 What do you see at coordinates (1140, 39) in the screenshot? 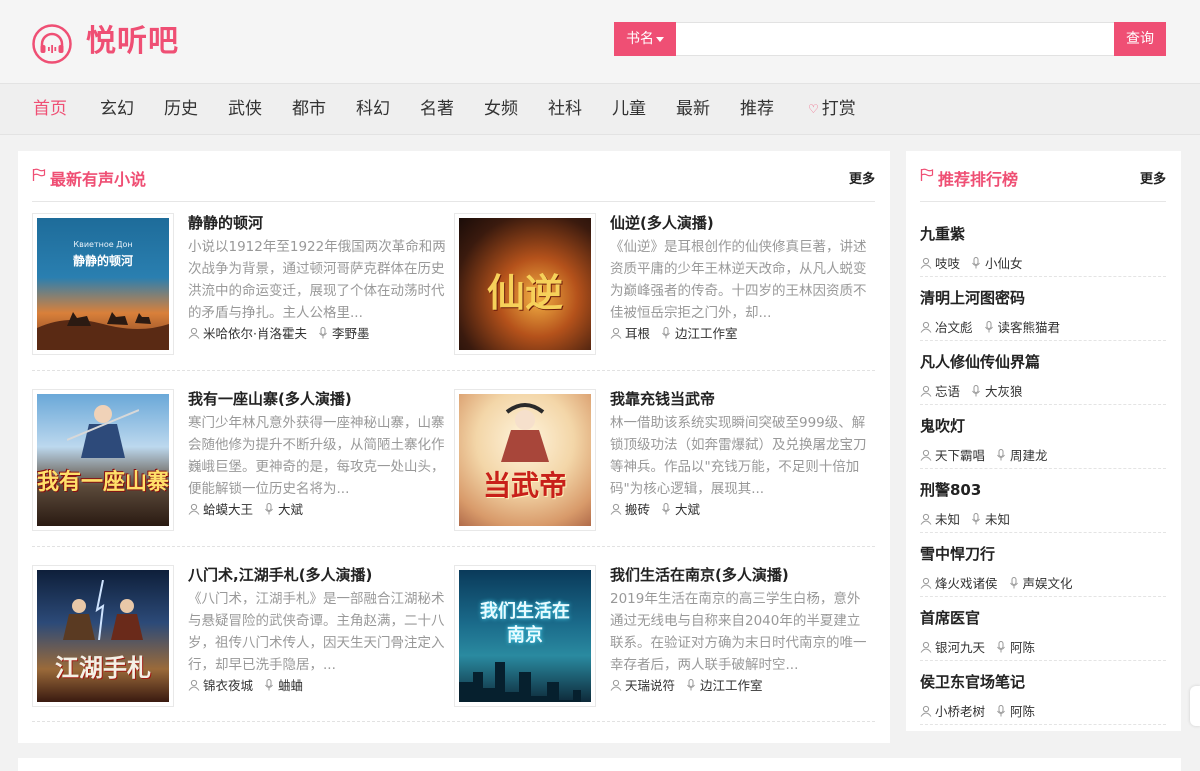
I see `search-button: 查询` at bounding box center [1140, 39].